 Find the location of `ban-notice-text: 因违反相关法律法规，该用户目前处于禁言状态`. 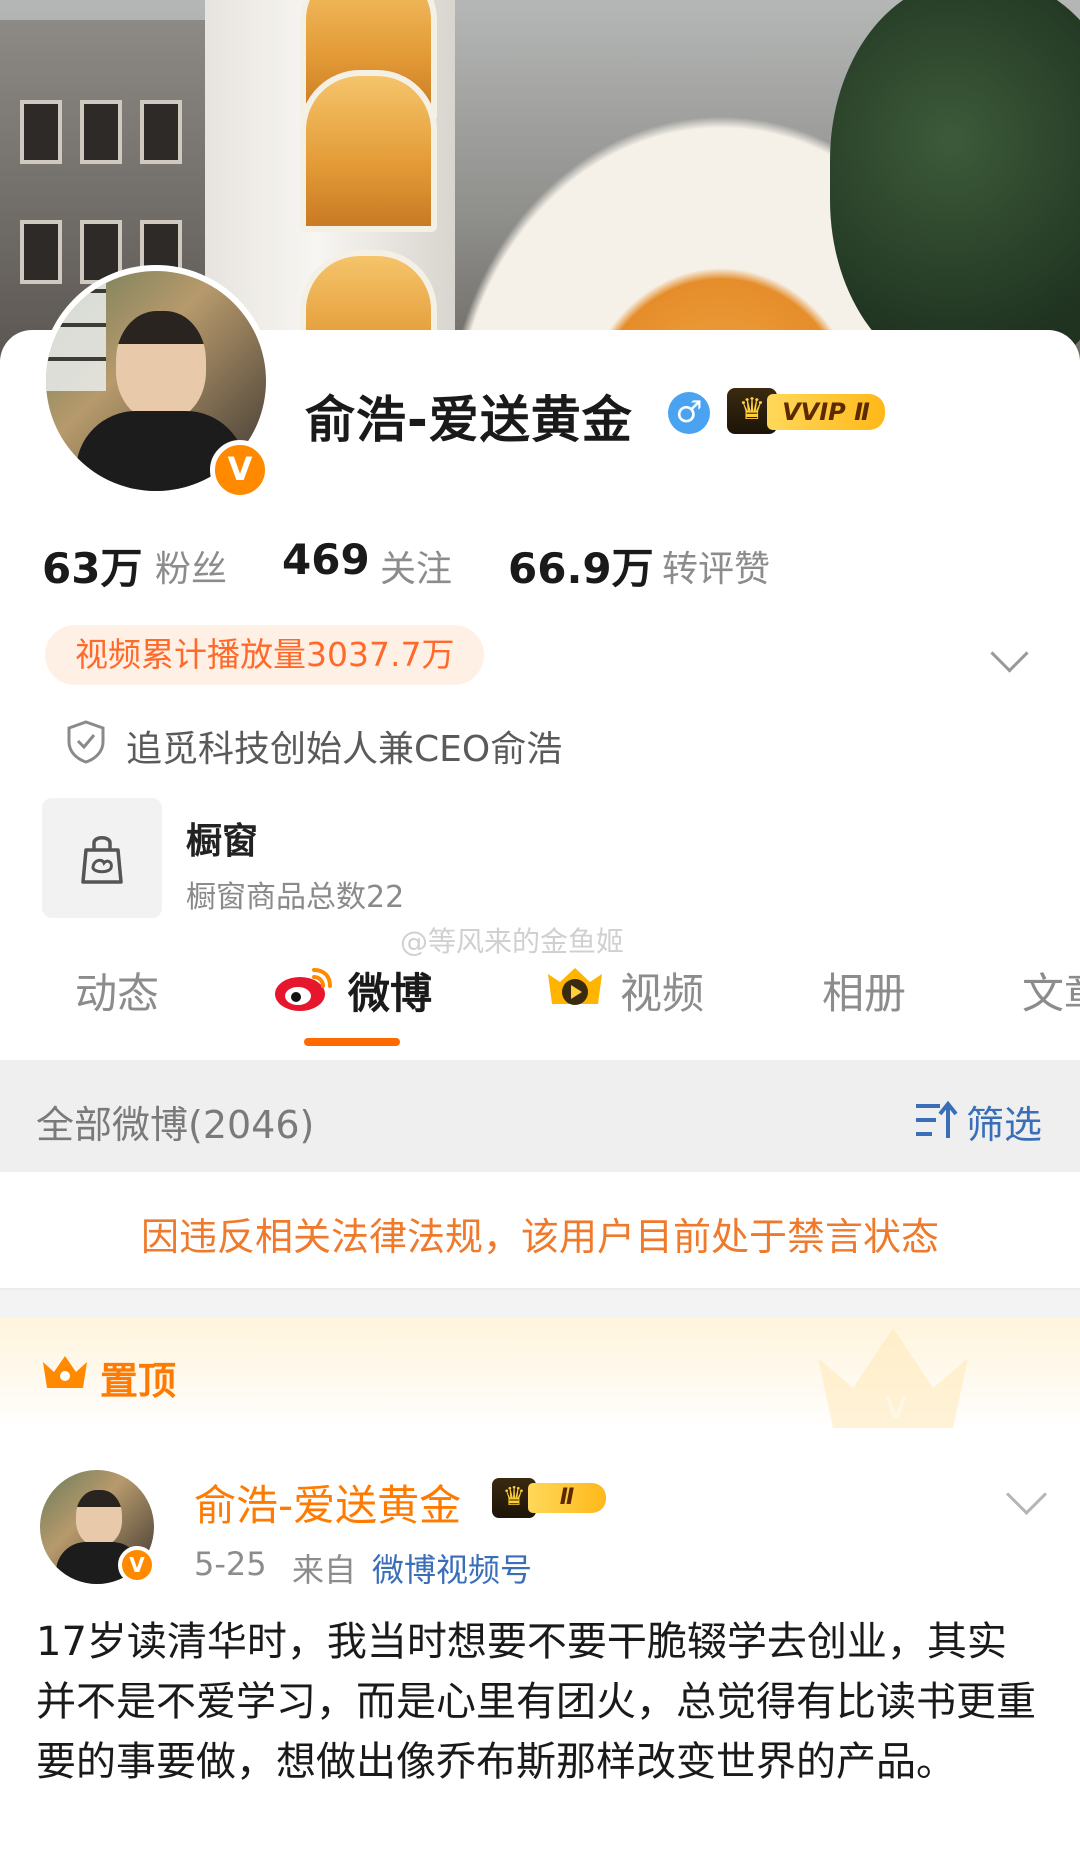

ban-notice-text: 因违反相关法律法规，该用户目前处于禁言状态 is located at coordinates (539, 1237).